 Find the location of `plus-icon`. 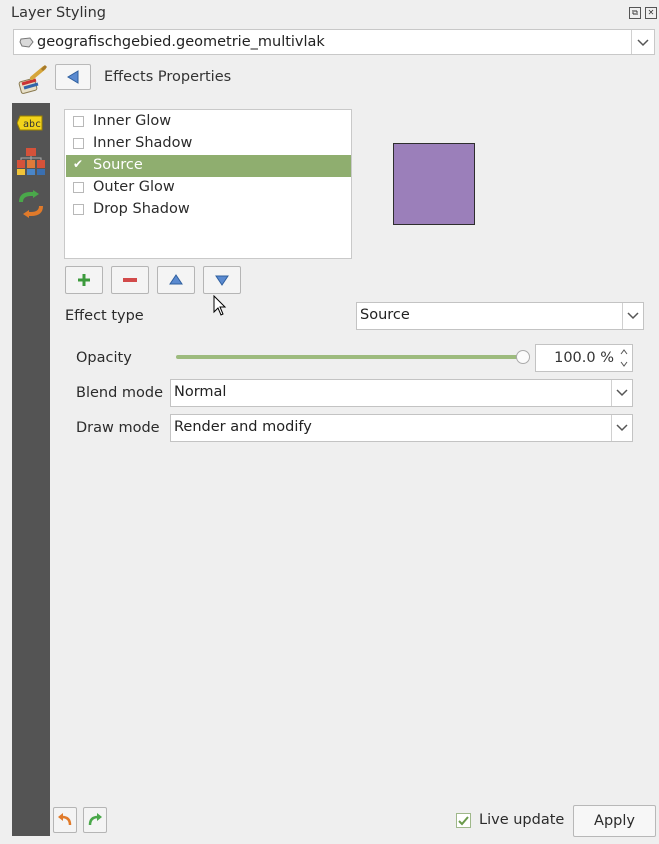

plus-icon is located at coordinates (84, 280).